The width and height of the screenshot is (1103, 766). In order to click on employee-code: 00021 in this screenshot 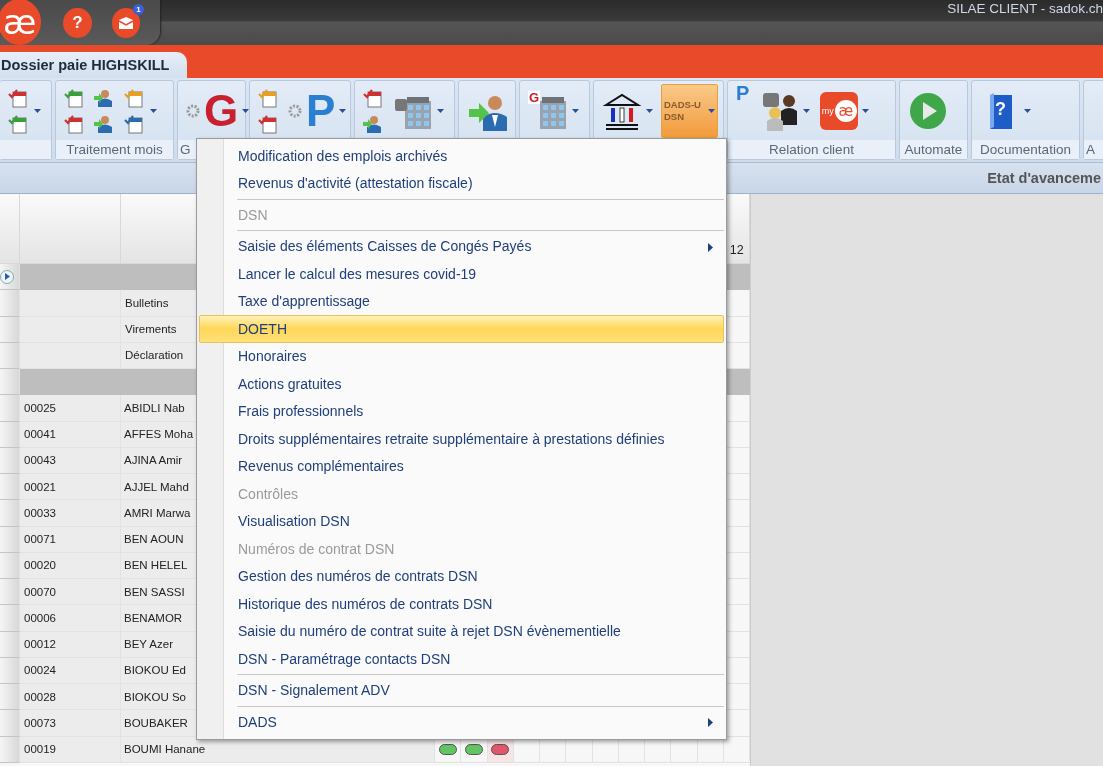, I will do `click(70, 487)`.